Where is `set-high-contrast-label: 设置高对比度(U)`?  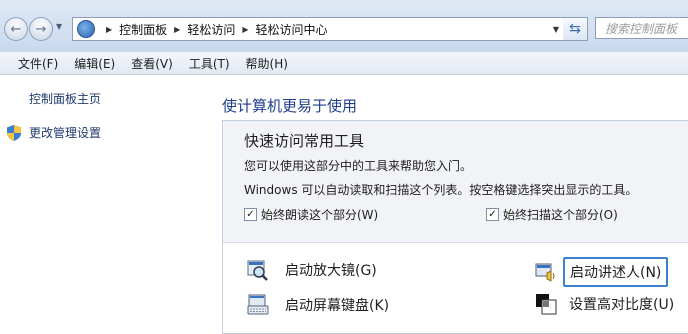 set-high-contrast-label: 设置高对比度(U) is located at coordinates (622, 305).